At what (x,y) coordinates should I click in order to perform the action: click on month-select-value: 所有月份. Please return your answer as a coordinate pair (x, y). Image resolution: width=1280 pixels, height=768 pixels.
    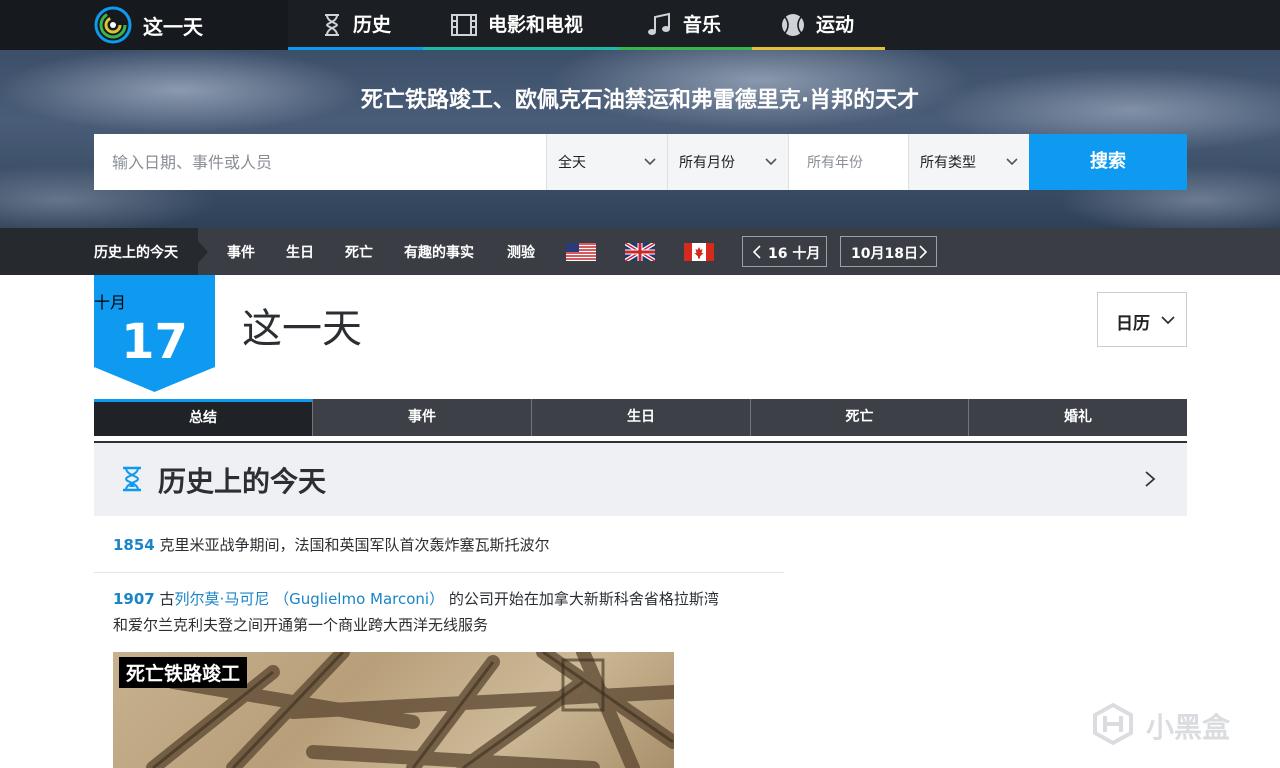
    Looking at the image, I should click on (707, 163).